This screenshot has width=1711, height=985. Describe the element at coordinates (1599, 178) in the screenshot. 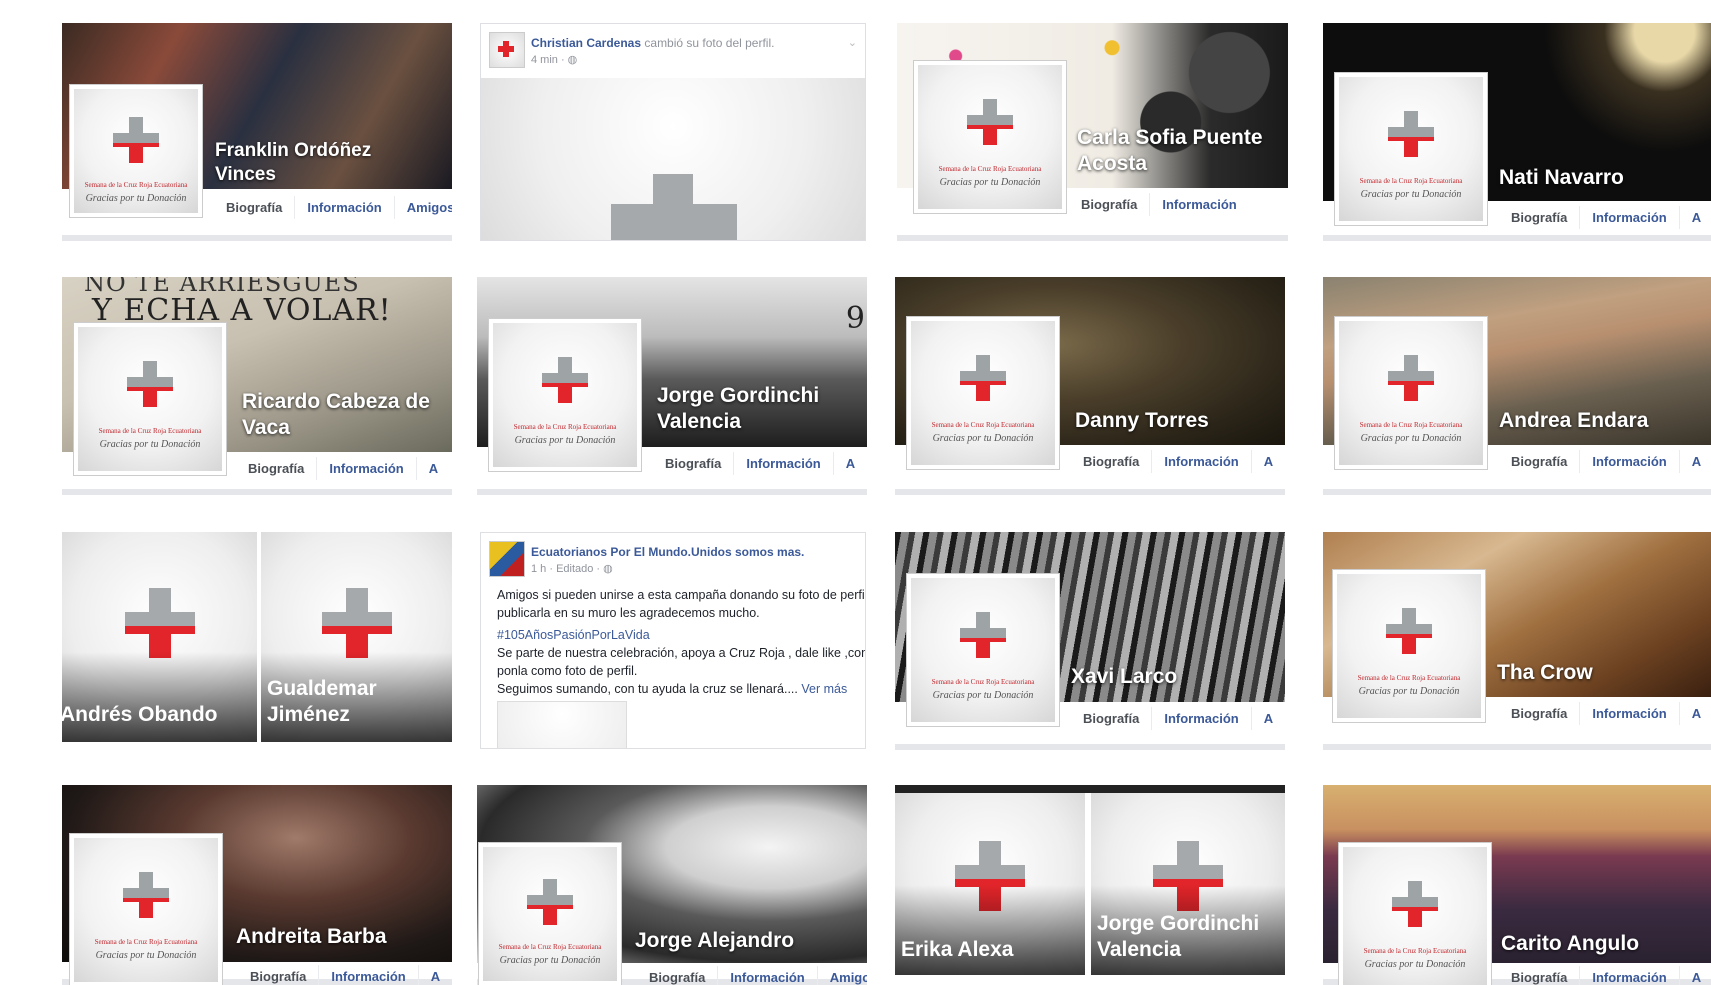

I see `profile-name: Nati Navarro` at that location.